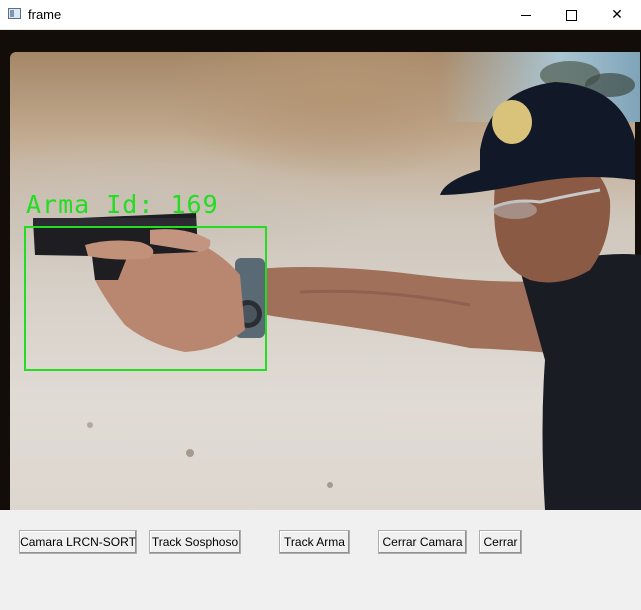 The height and width of the screenshot is (610, 641). I want to click on minimize-button, so click(526, 15).